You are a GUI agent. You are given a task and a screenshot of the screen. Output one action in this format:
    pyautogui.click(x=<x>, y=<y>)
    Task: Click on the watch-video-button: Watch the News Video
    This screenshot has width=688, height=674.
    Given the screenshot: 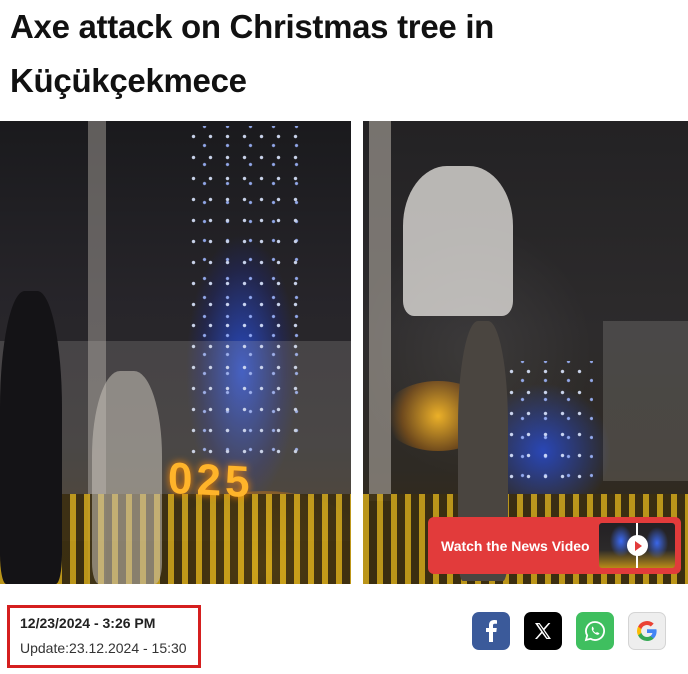 What is the action you would take?
    pyautogui.click(x=554, y=545)
    